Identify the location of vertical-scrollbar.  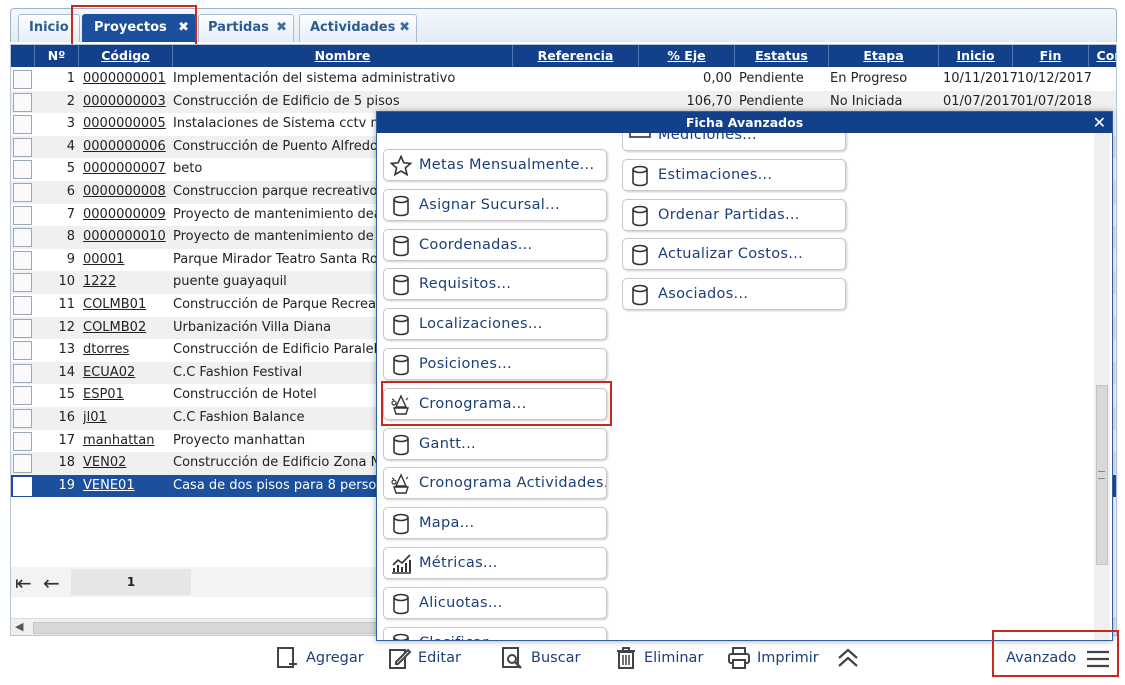
(1102, 386).